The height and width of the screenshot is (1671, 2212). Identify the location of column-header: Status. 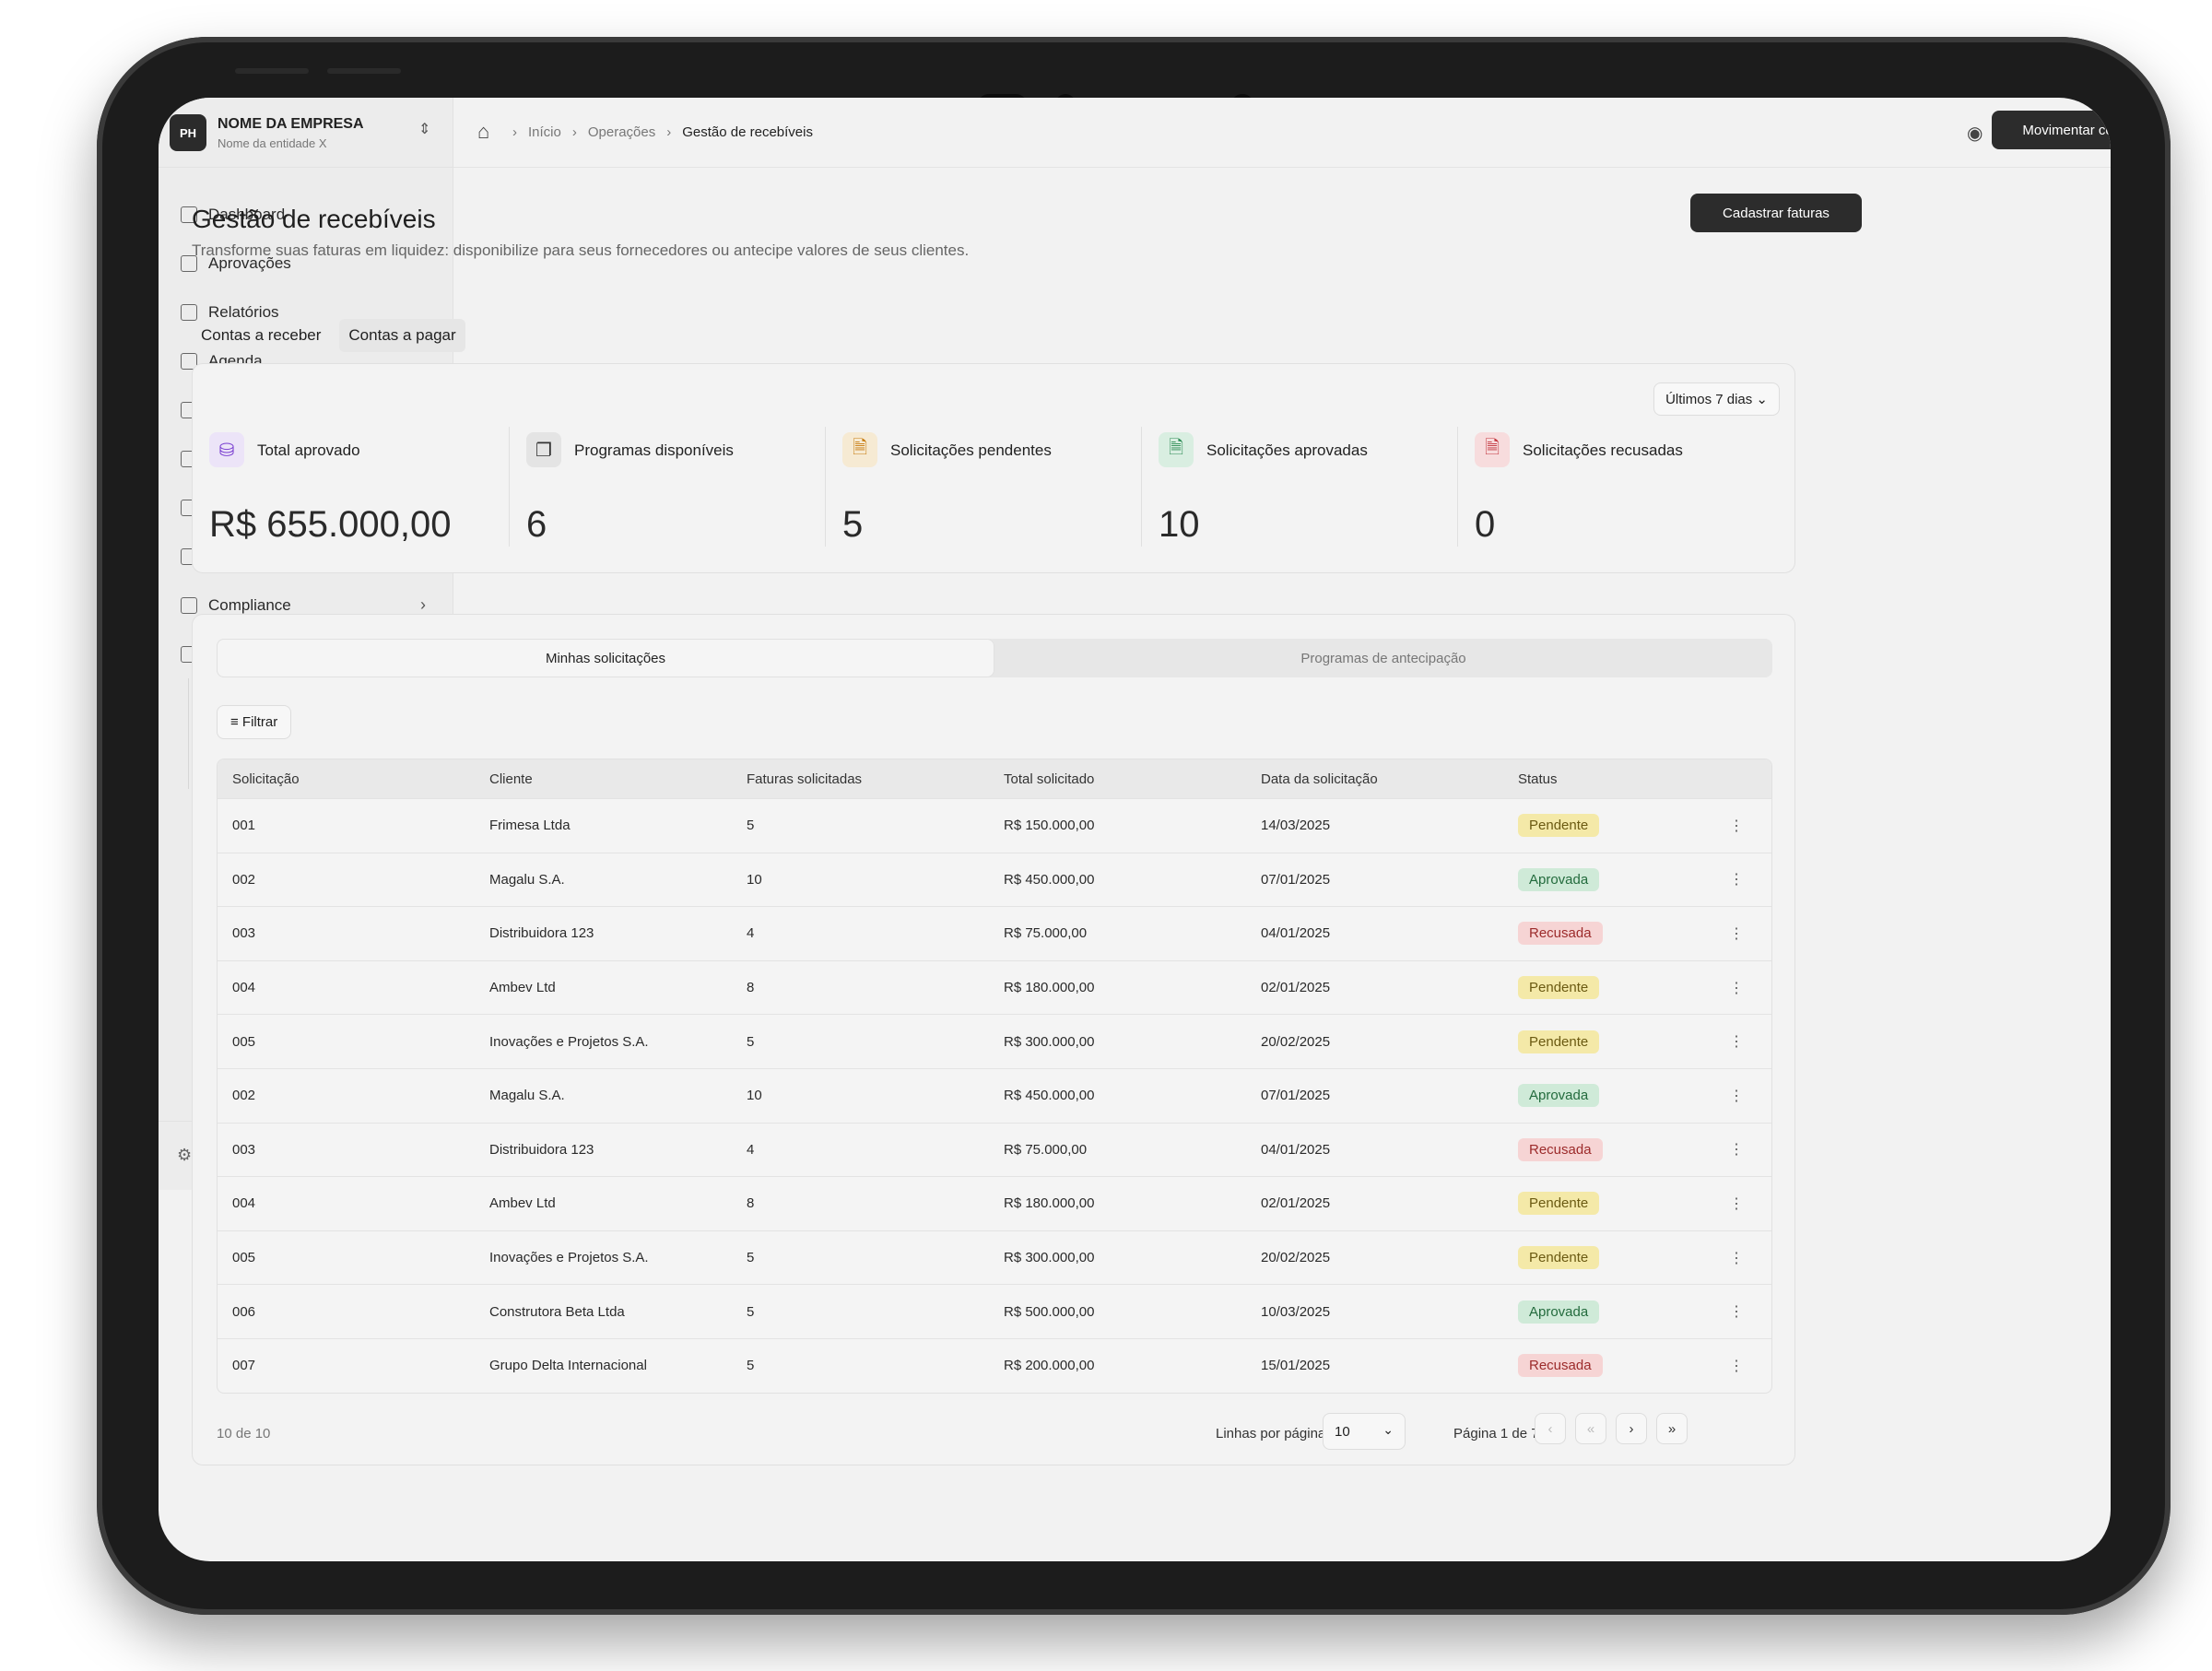
(1595, 779).